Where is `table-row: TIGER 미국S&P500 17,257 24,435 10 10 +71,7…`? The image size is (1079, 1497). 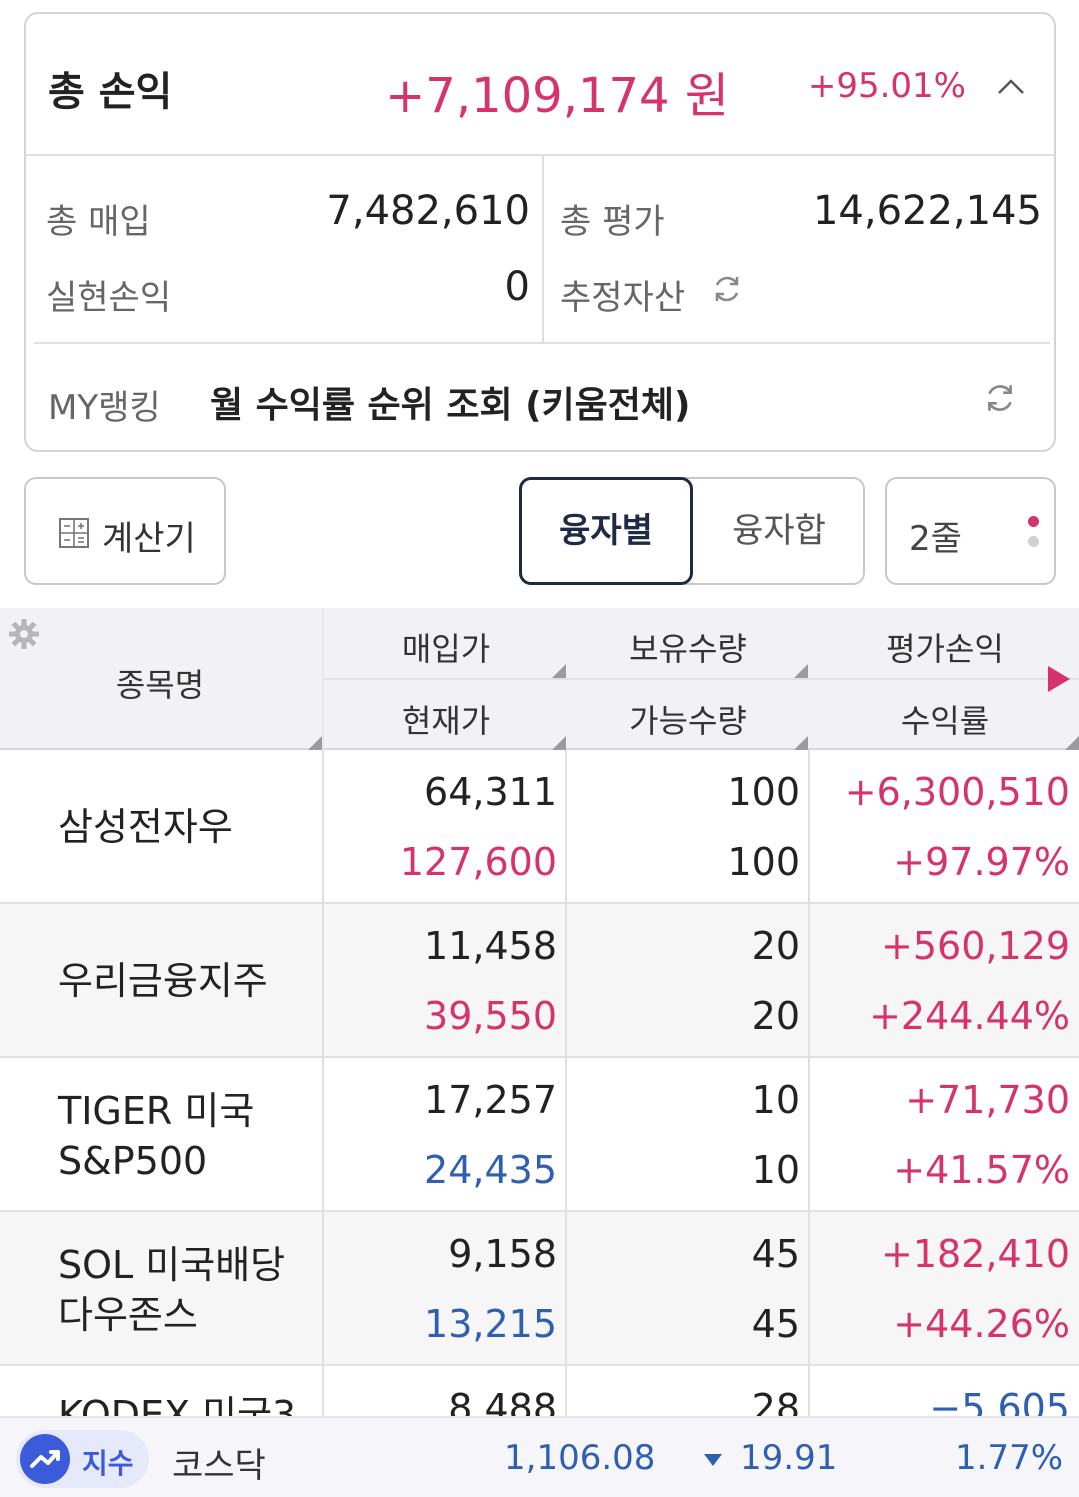
table-row: TIGER 미국S&P500 17,257 24,435 10 10 +71,7… is located at coordinates (539, 1135).